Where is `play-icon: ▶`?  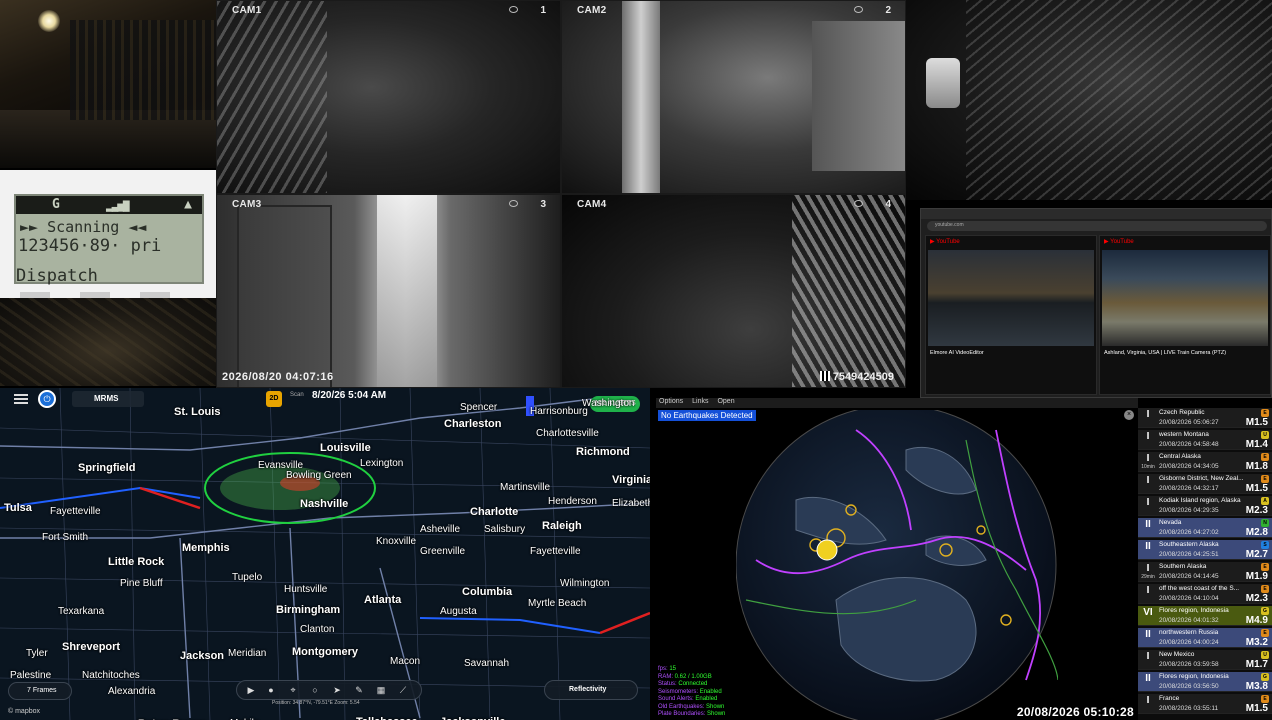
play-icon: ▶ is located at coordinates (251, 690).